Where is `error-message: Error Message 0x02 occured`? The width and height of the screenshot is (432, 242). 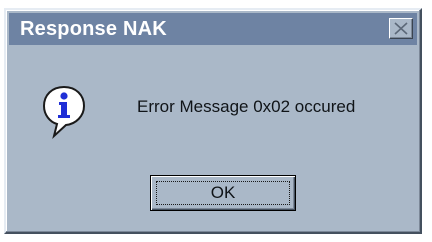 error-message: Error Message 0x02 occured is located at coordinates (246, 106).